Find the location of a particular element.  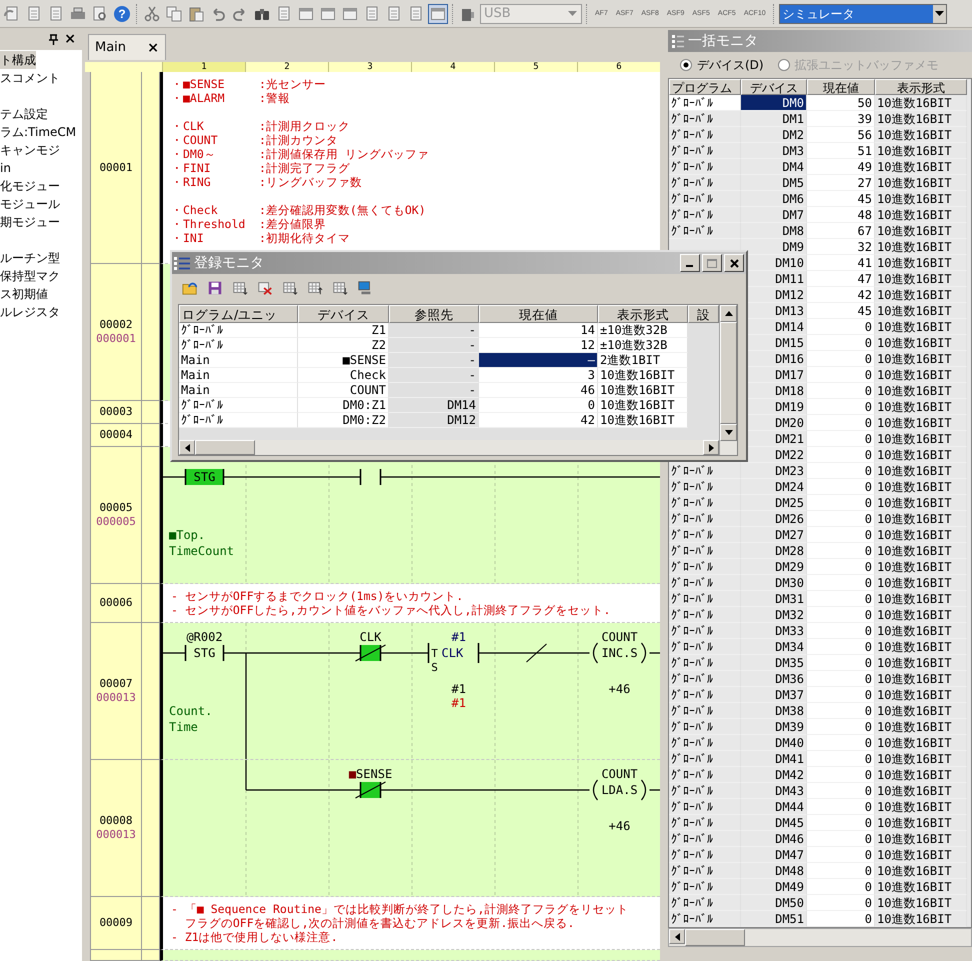

column-header: ログラム/ユニッ is located at coordinates (238, 314).